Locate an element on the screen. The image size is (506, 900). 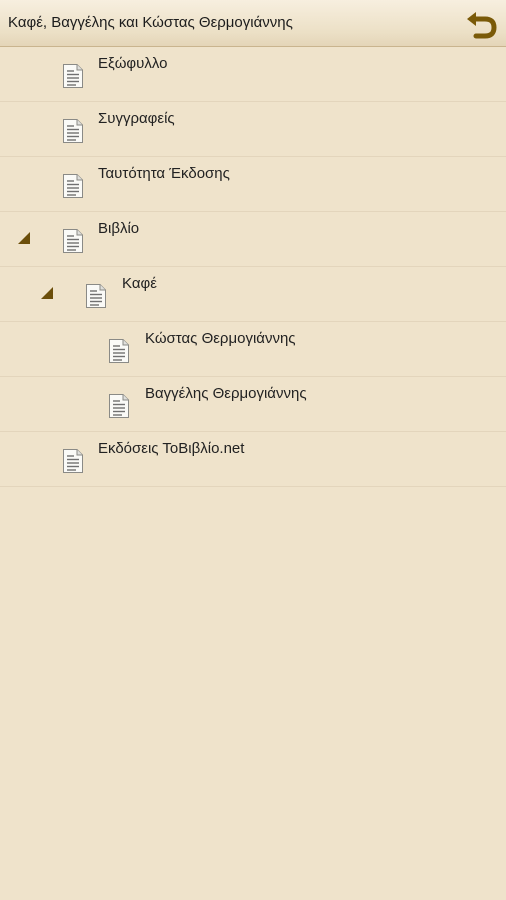
toc-item-label: Εκδόσεις ΤοΒιβλίο.net is located at coordinates (171, 448).